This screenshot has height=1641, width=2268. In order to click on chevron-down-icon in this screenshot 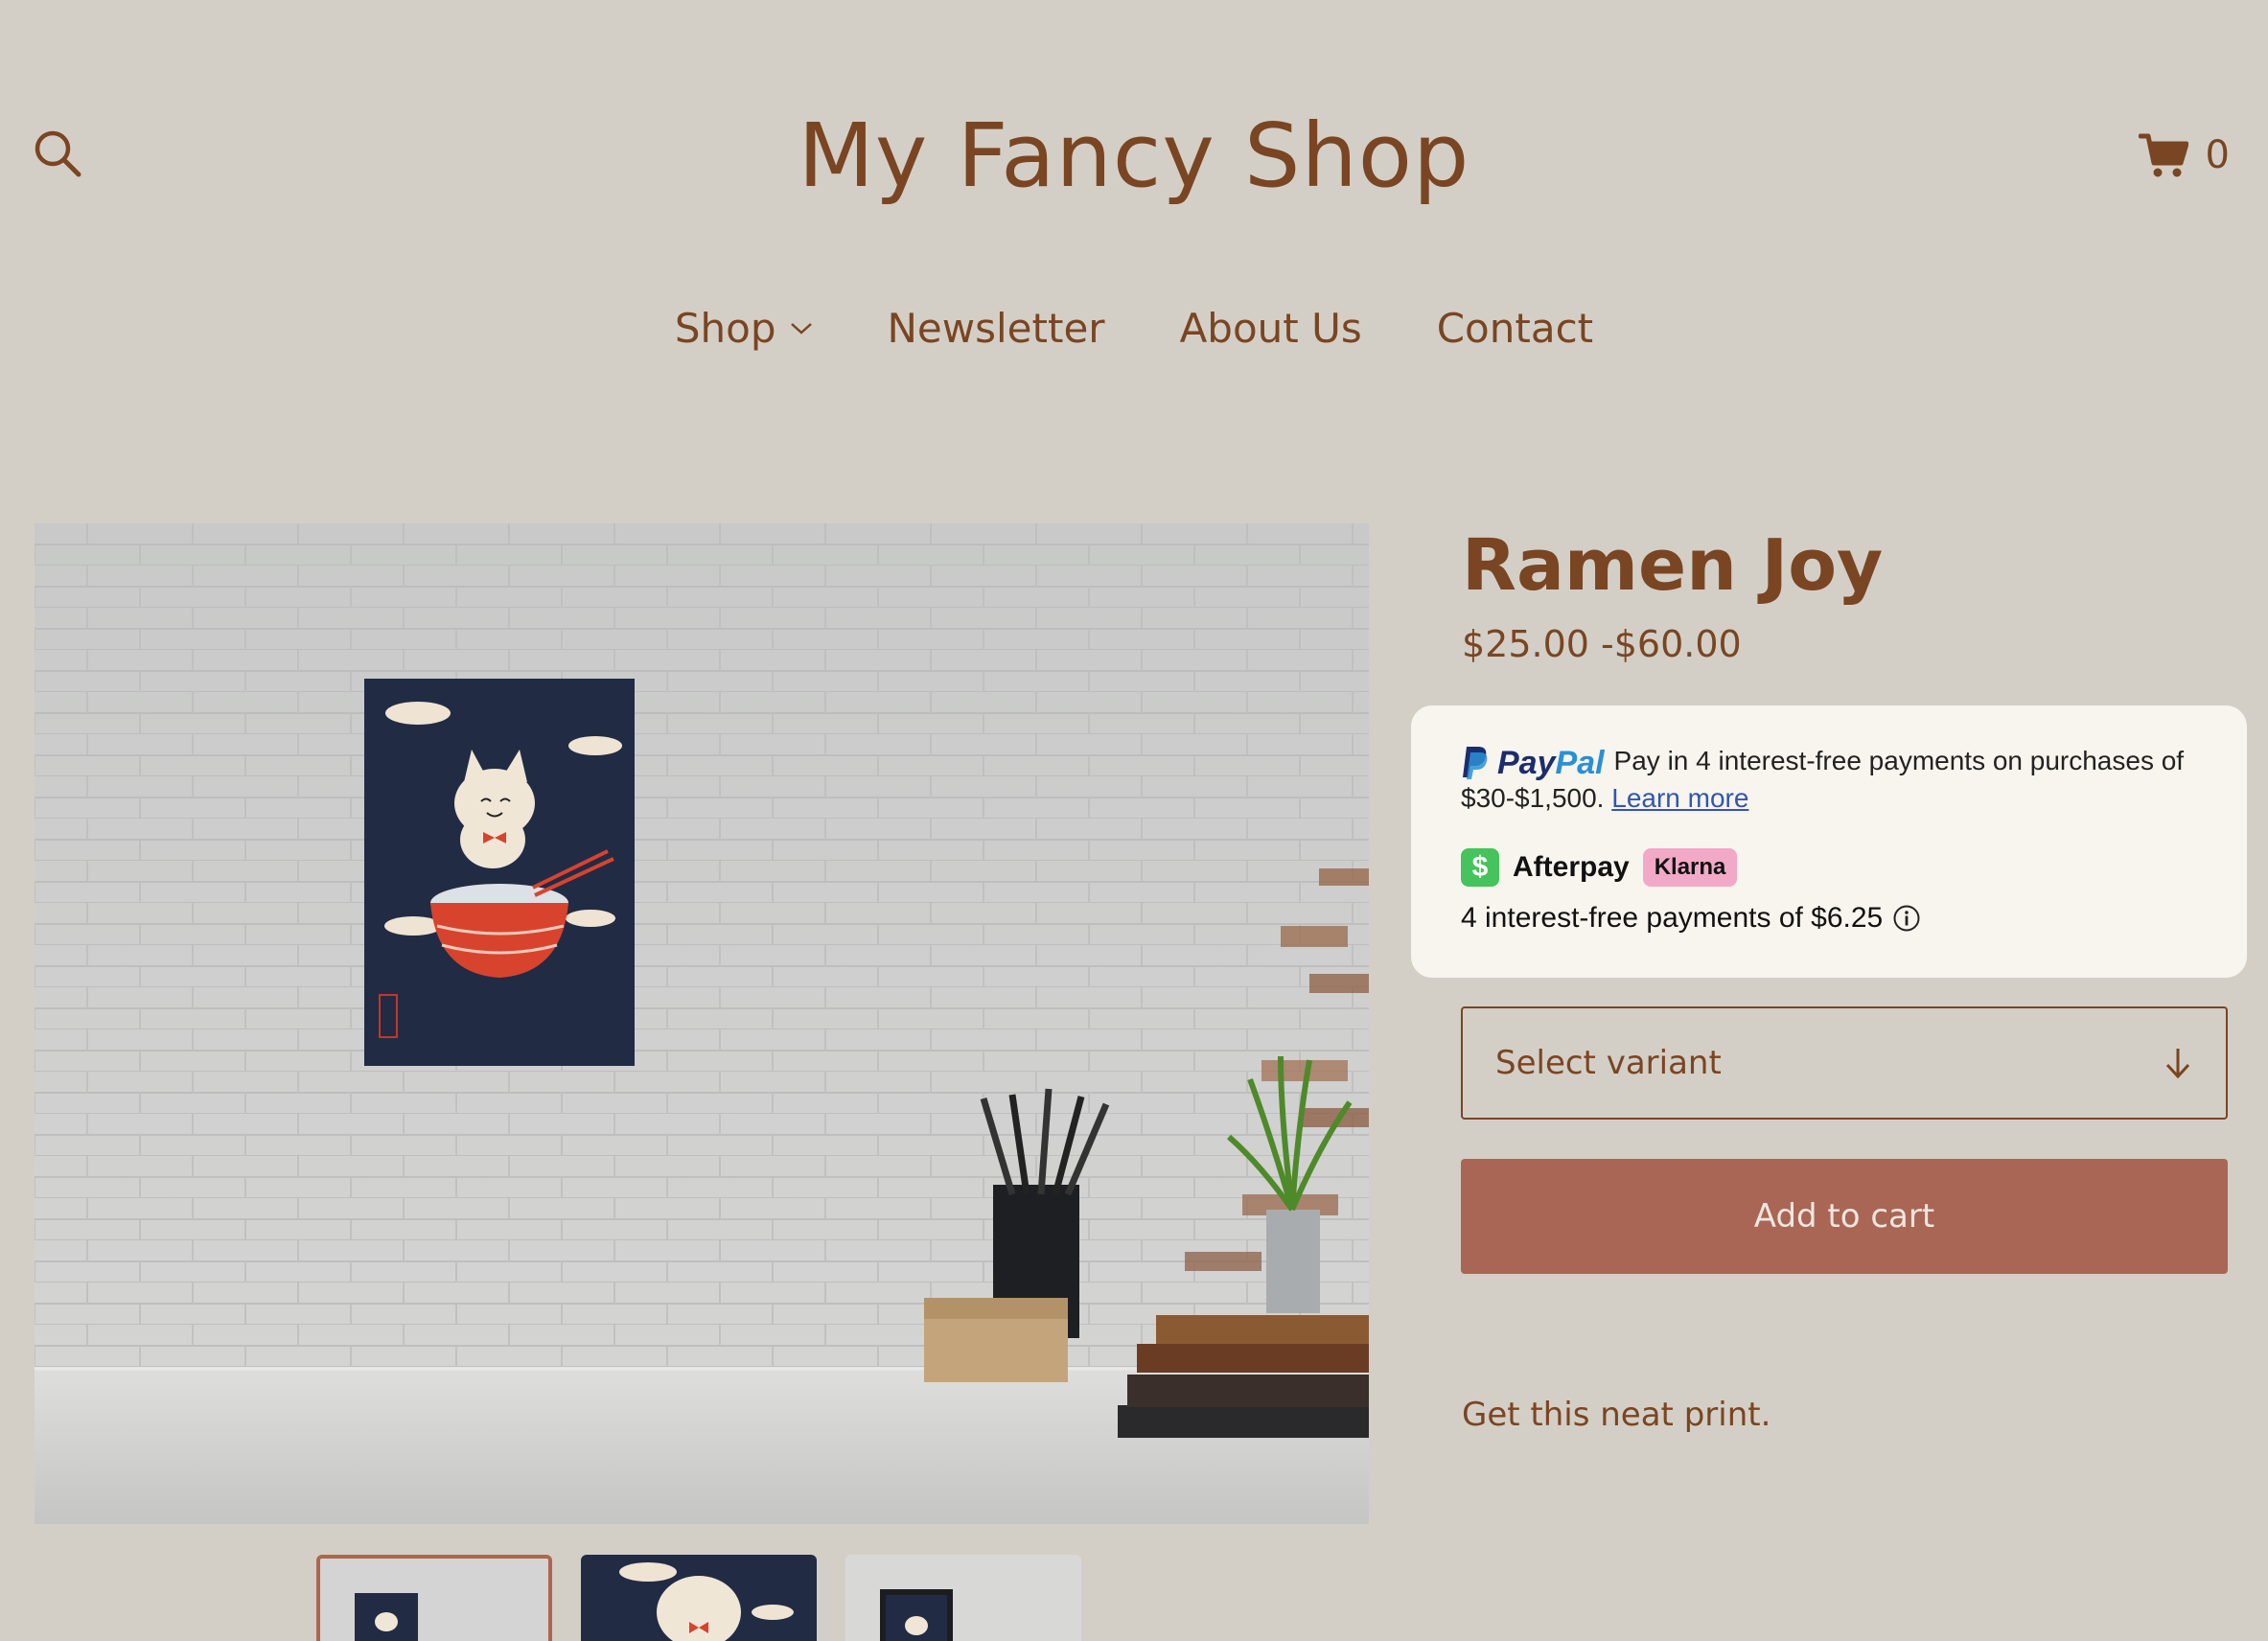, I will do `click(801, 329)`.